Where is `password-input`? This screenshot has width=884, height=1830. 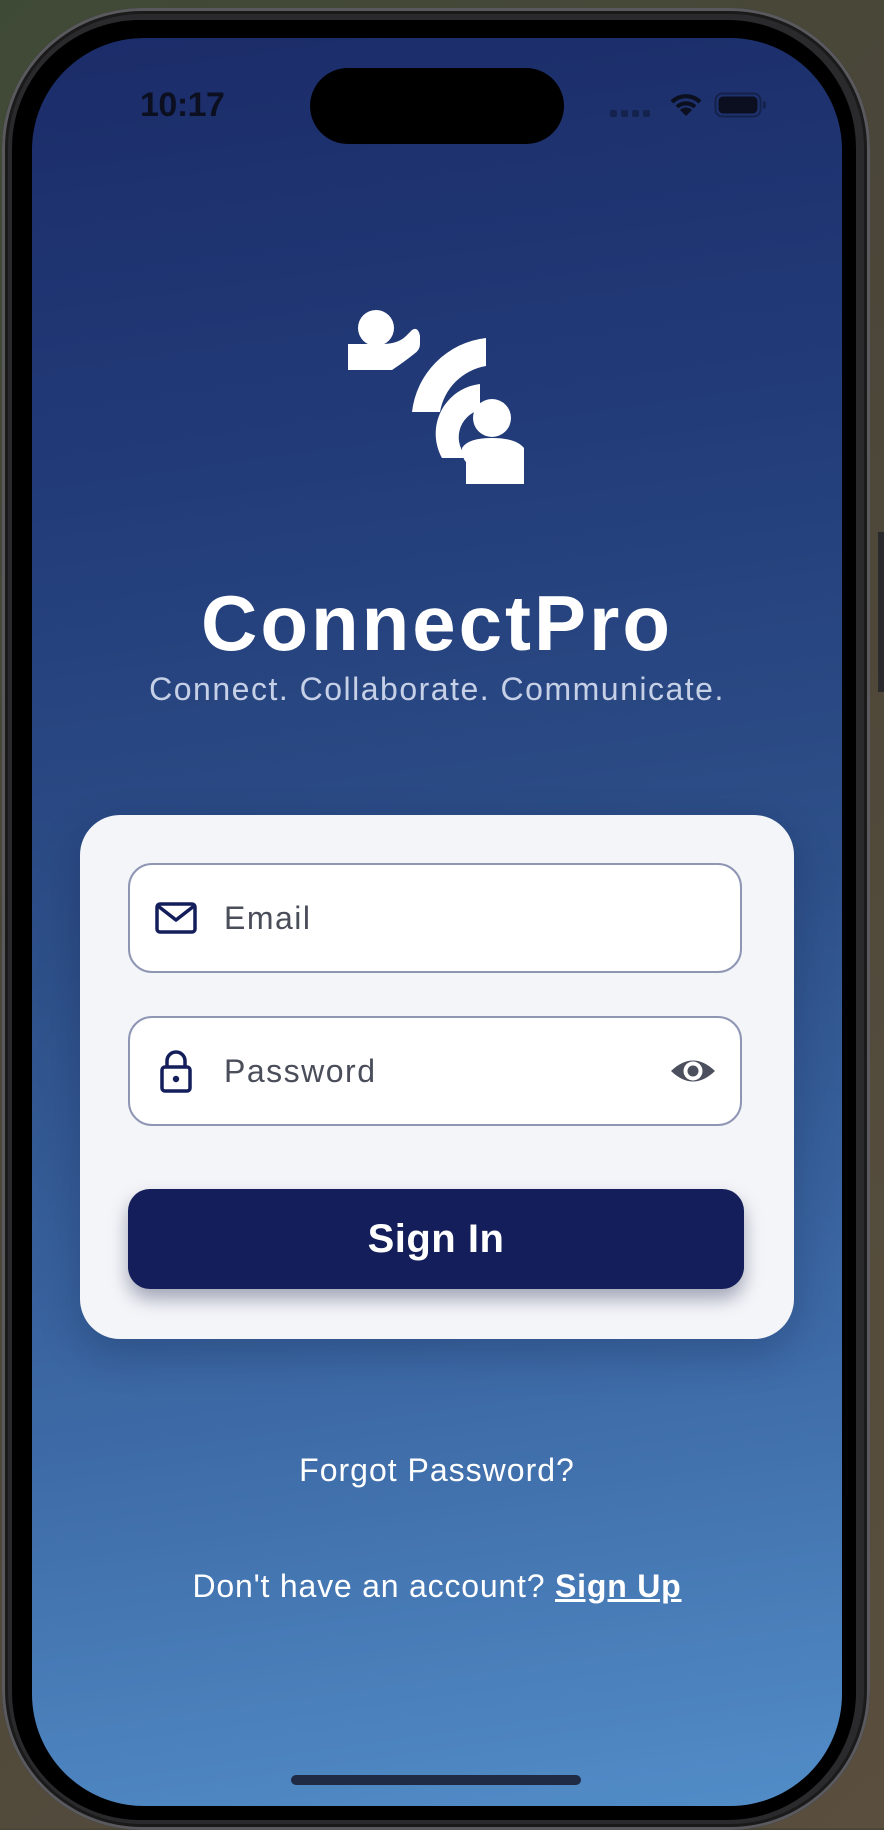
password-input is located at coordinates (434, 1071).